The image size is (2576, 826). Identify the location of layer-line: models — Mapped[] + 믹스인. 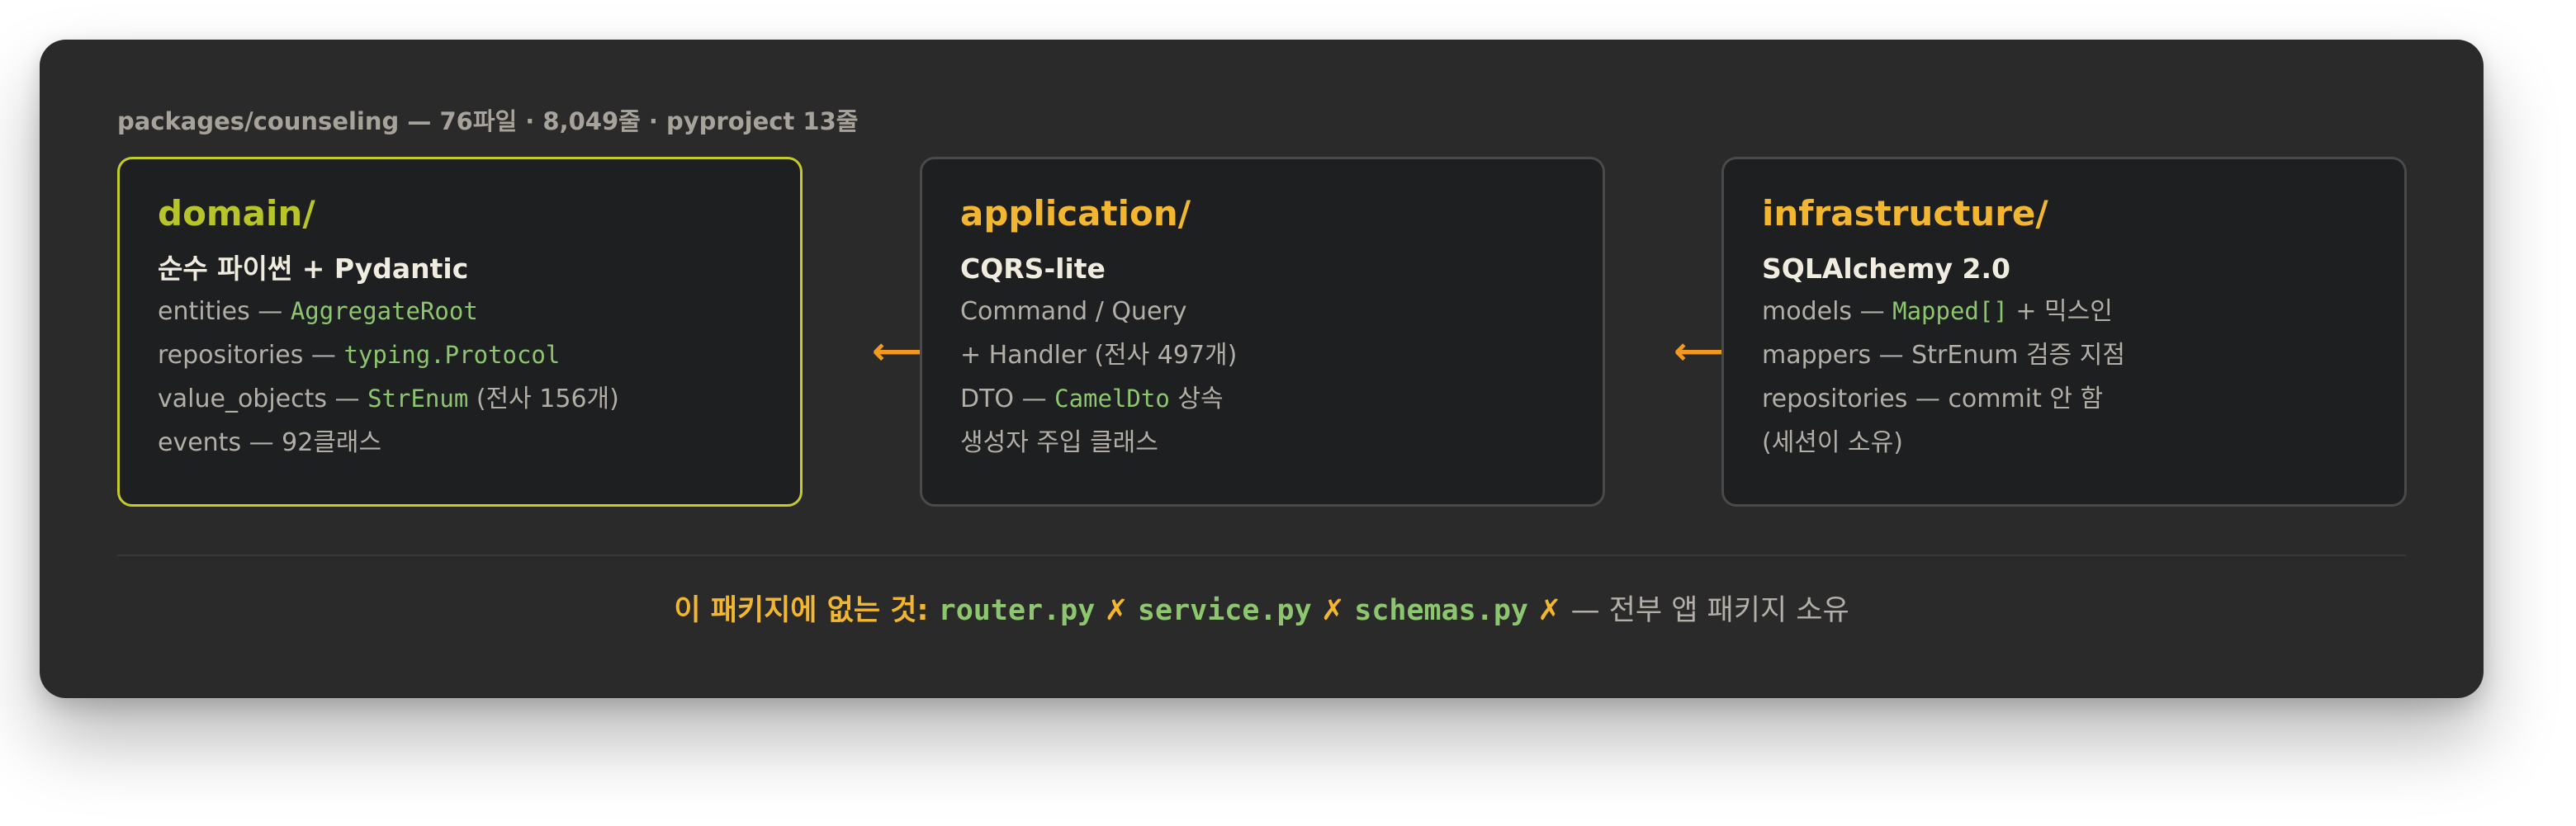
(1937, 311).